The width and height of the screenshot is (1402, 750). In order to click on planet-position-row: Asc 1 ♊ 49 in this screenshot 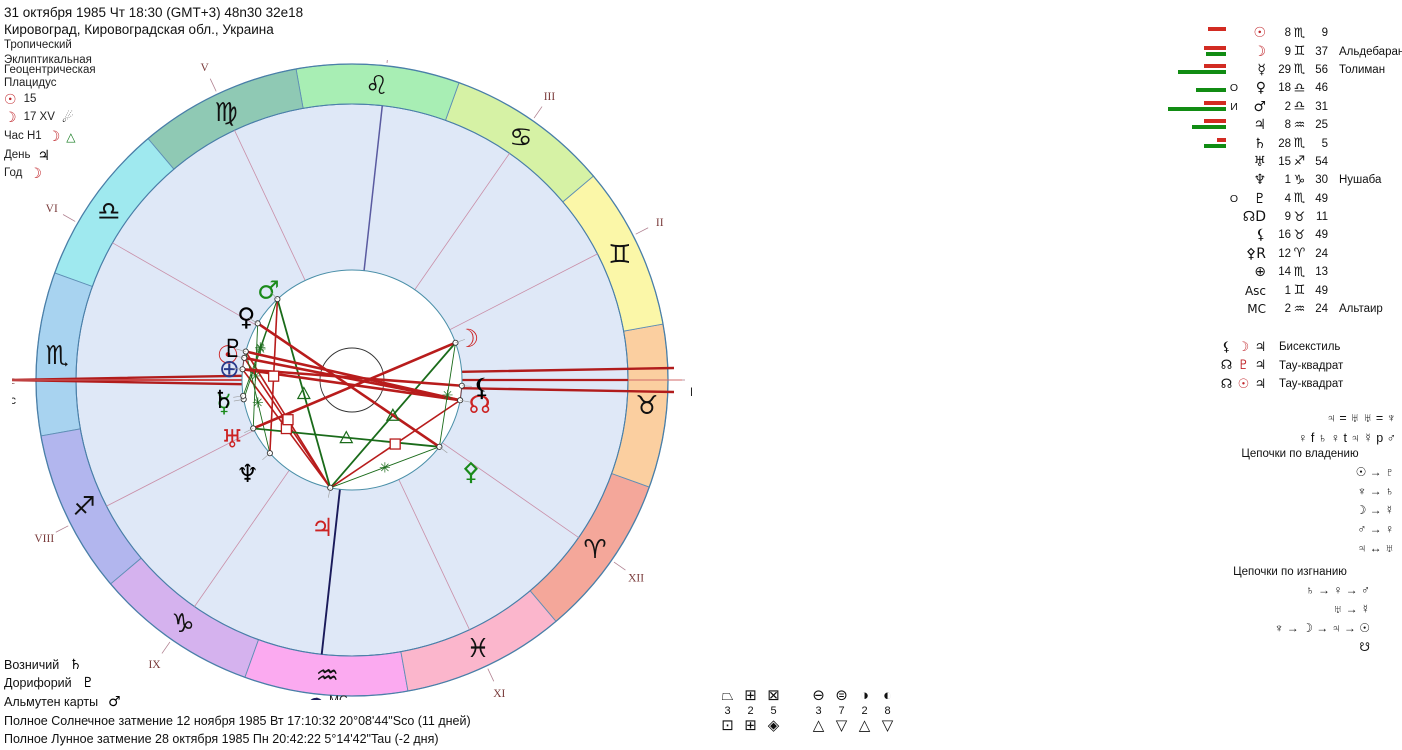, I will do `click(1285, 290)`.